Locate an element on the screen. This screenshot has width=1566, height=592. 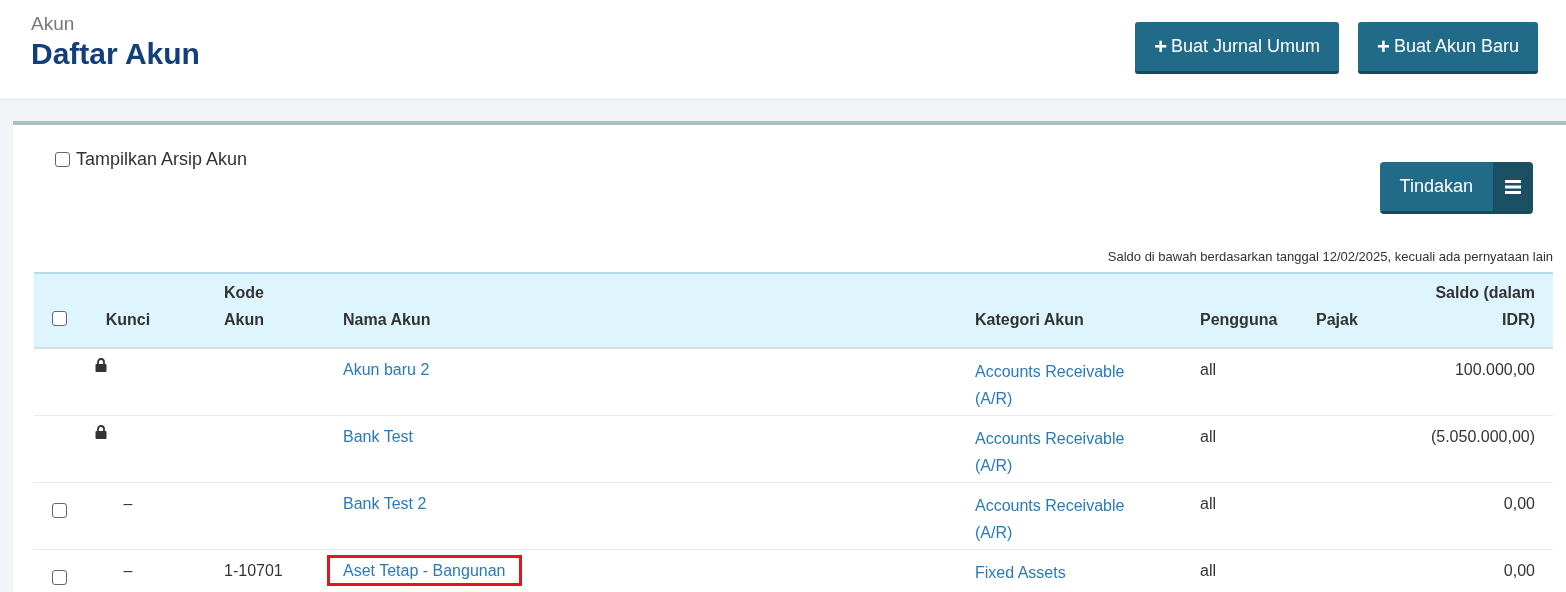
account-code: 1-10701 is located at coordinates (253, 570).